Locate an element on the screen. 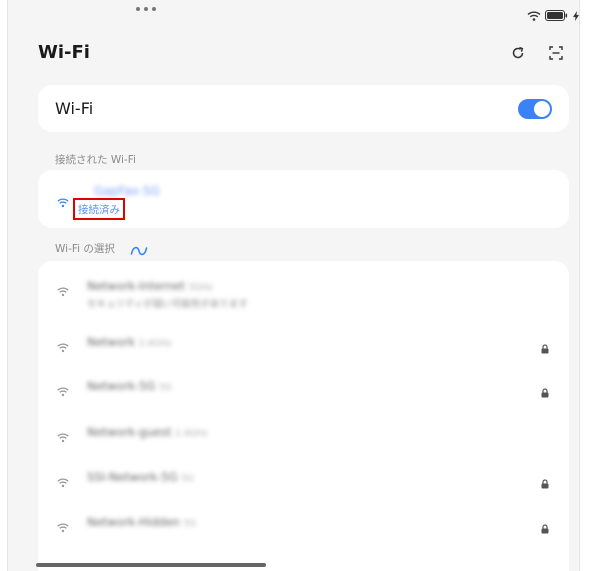  battery-icon is located at coordinates (557, 15).